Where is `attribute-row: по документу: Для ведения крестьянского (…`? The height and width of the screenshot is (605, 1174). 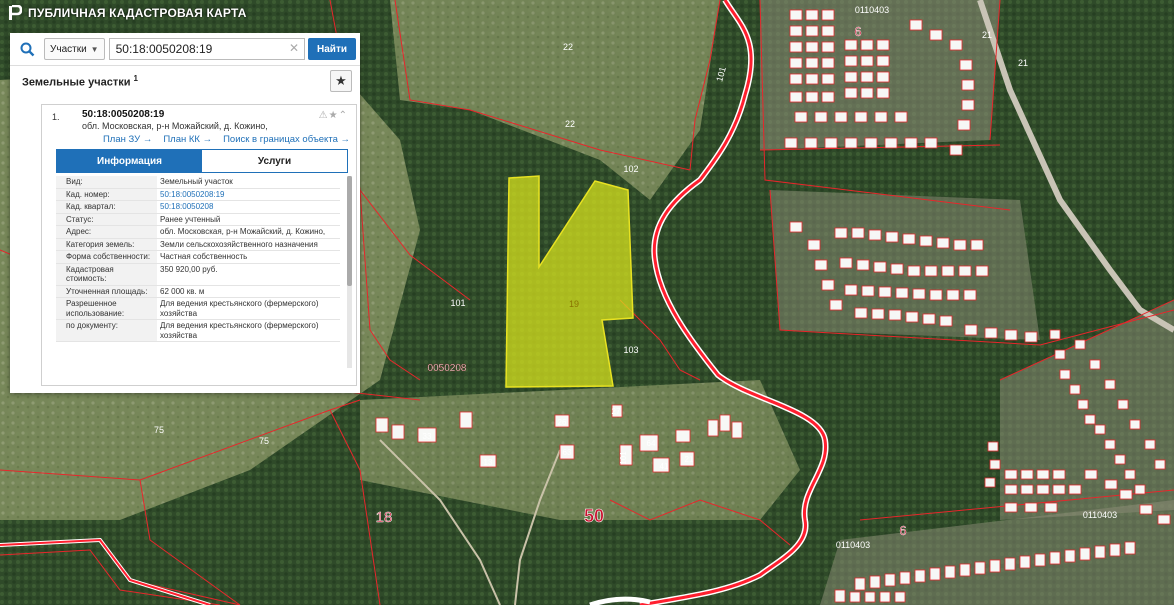
attribute-row: по документу: Для ведения крестьянского (… is located at coordinates (198, 330).